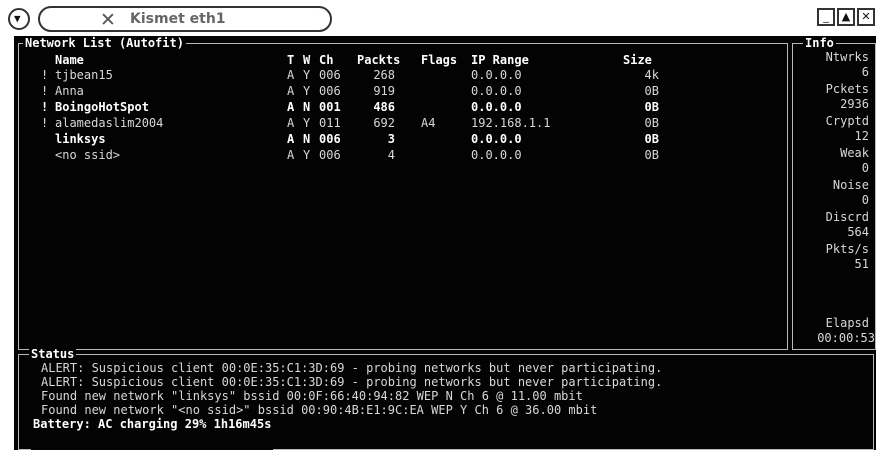  I want to click on network-name: alamedaslim2004, so click(109, 123).